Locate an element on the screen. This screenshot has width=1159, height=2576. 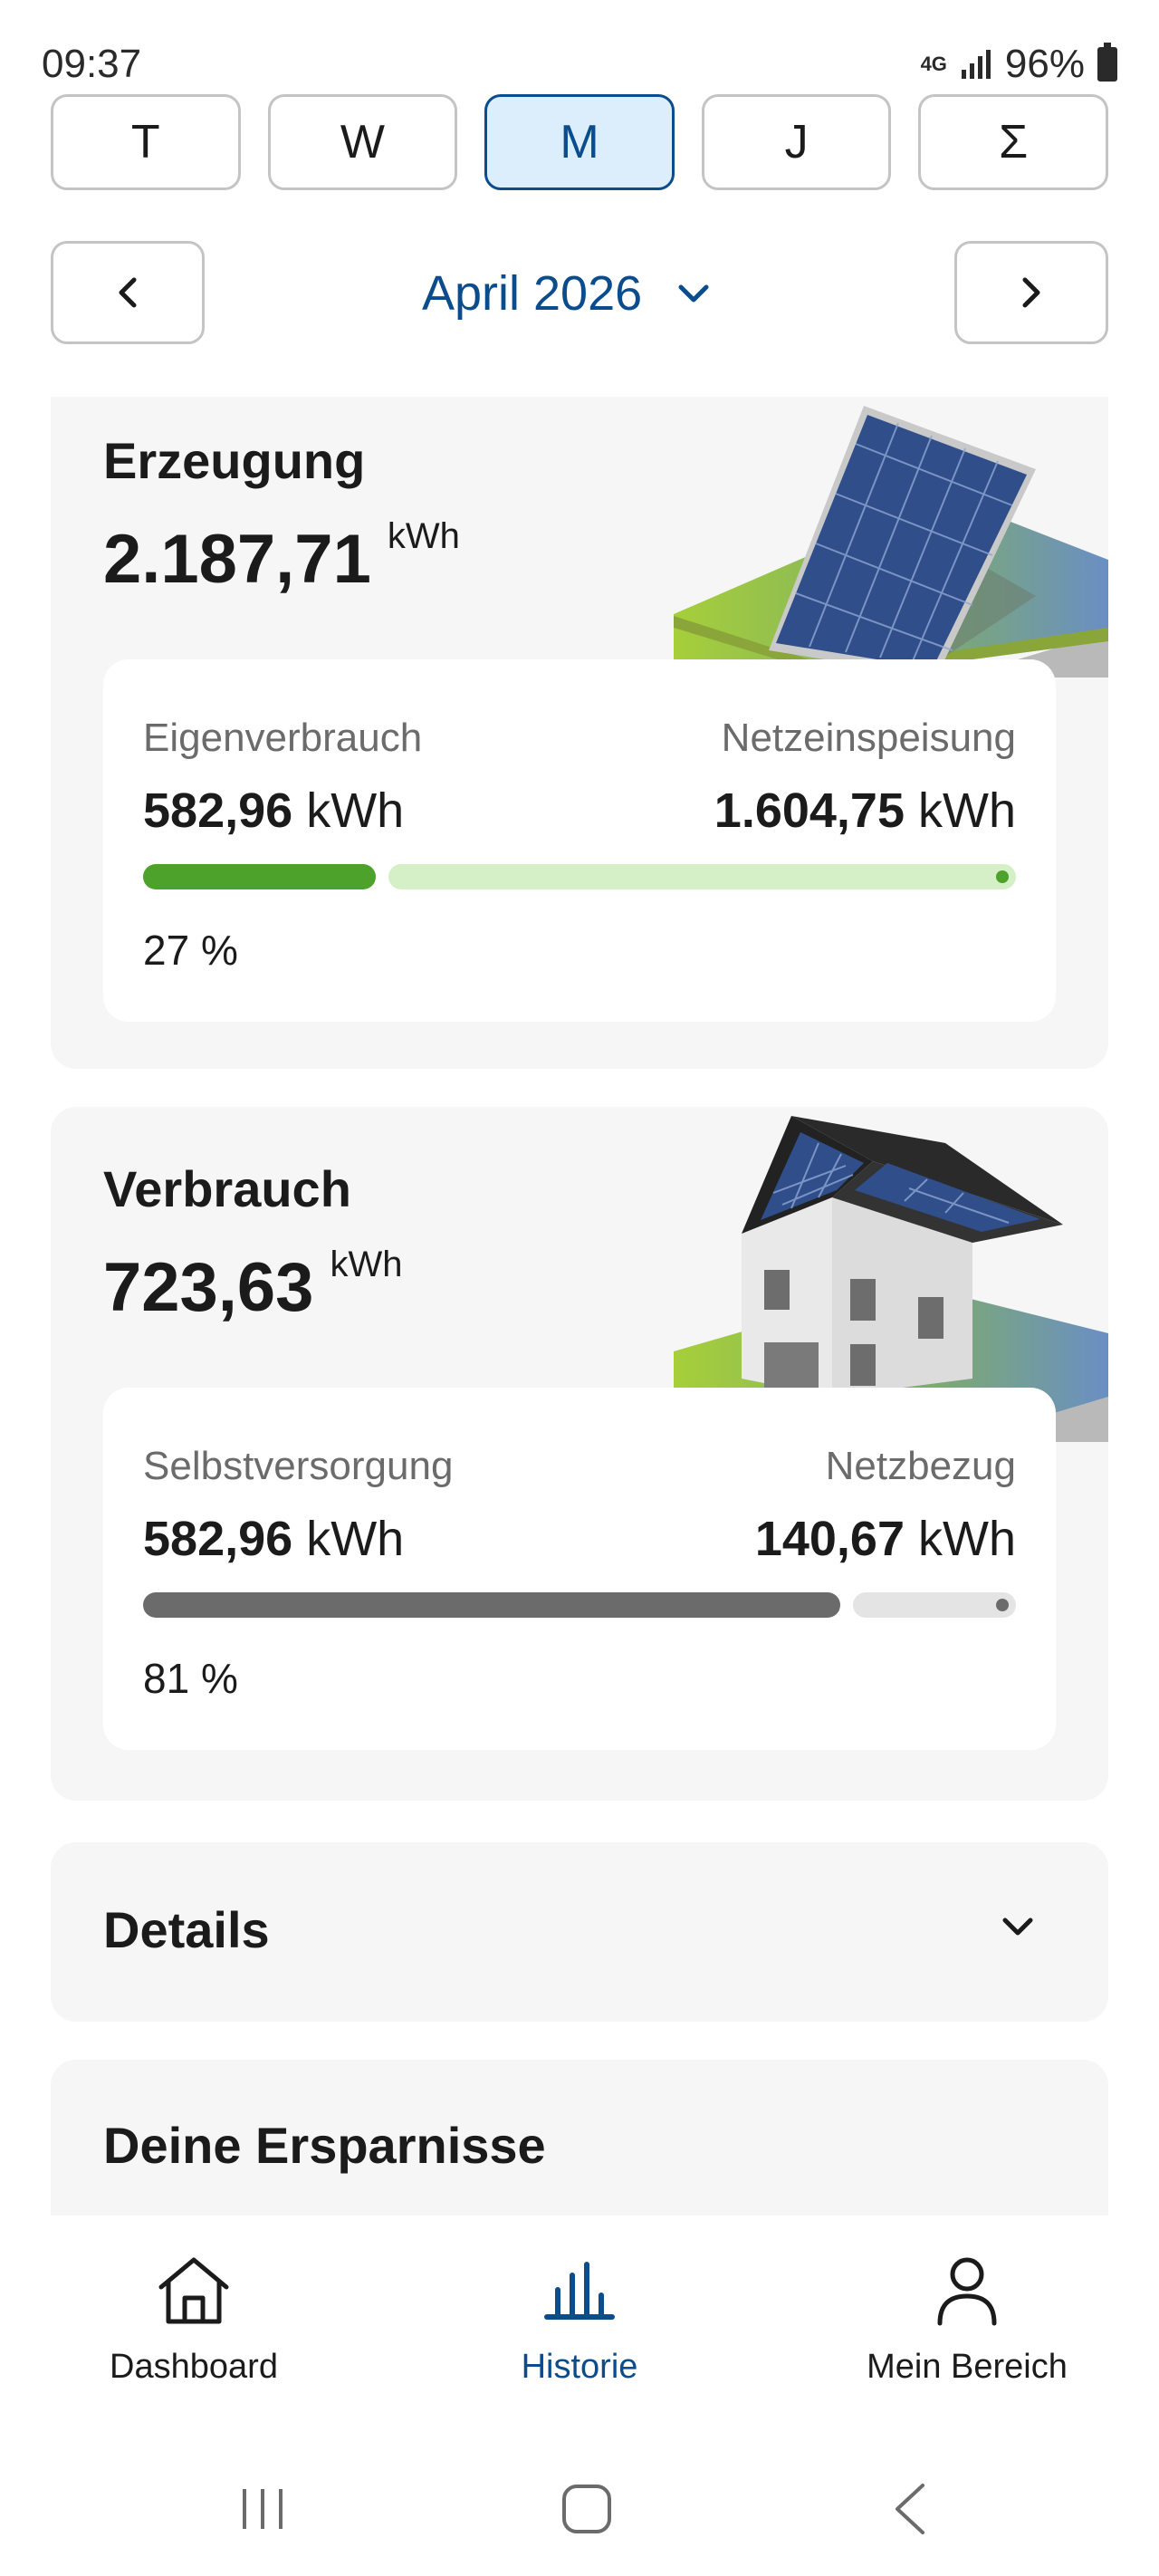
nav-history-label: Historie is located at coordinates (579, 2367).